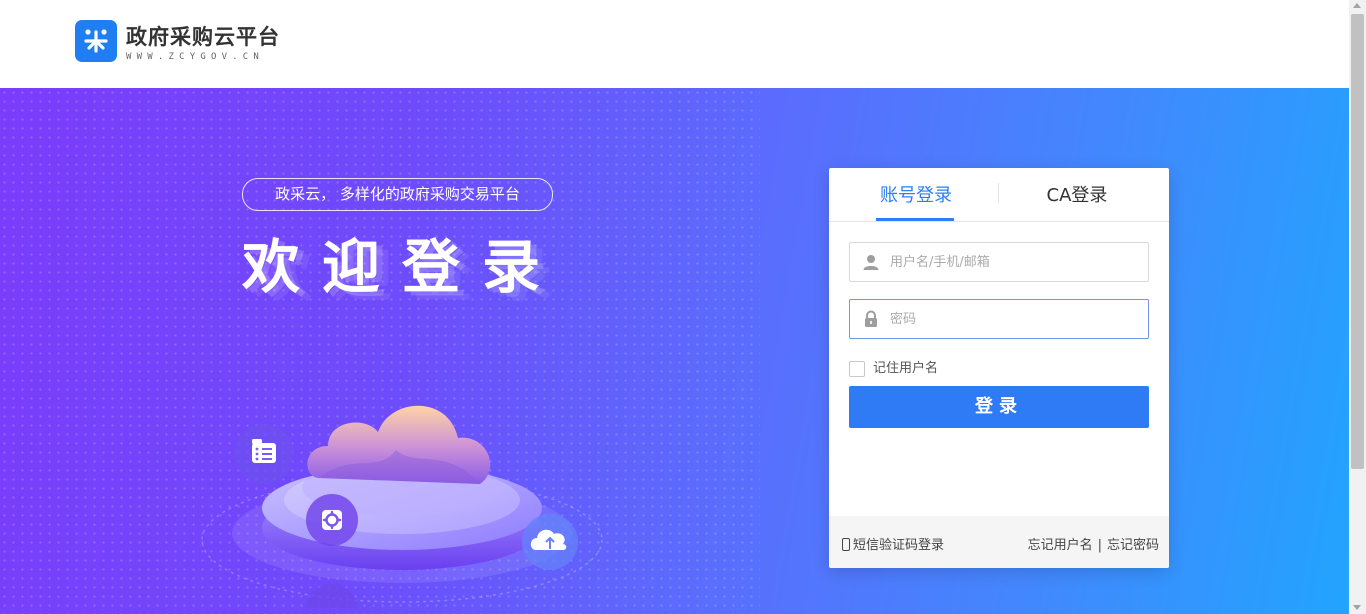  What do you see at coordinates (195, 57) in the screenshot?
I see `logo-subtitle: WWW.ZCYGOV.CN` at bounding box center [195, 57].